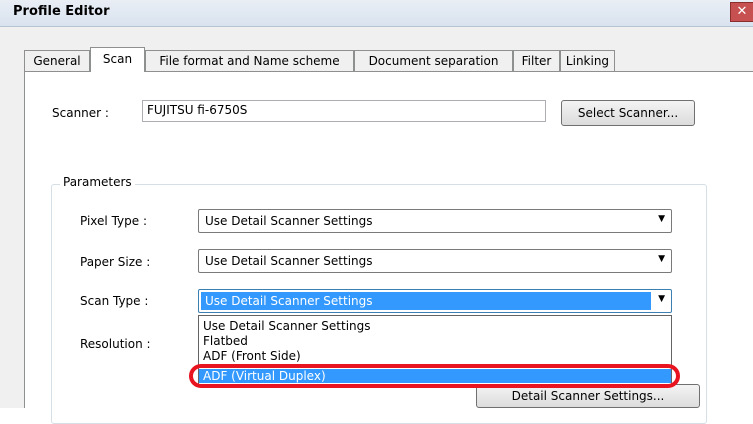 This screenshot has height=424, width=753. What do you see at coordinates (435, 341) in the screenshot?
I see `dropdown-option: Flatbed` at bounding box center [435, 341].